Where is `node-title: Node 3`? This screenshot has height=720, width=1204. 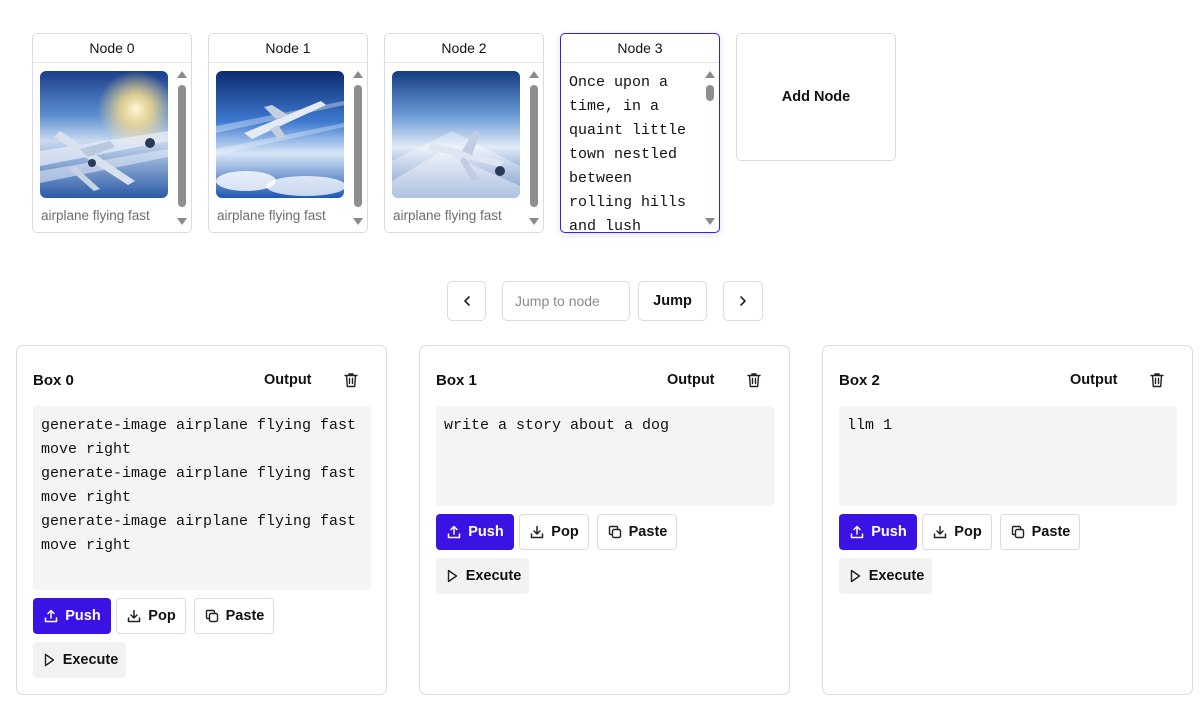 node-title: Node 3 is located at coordinates (640, 48).